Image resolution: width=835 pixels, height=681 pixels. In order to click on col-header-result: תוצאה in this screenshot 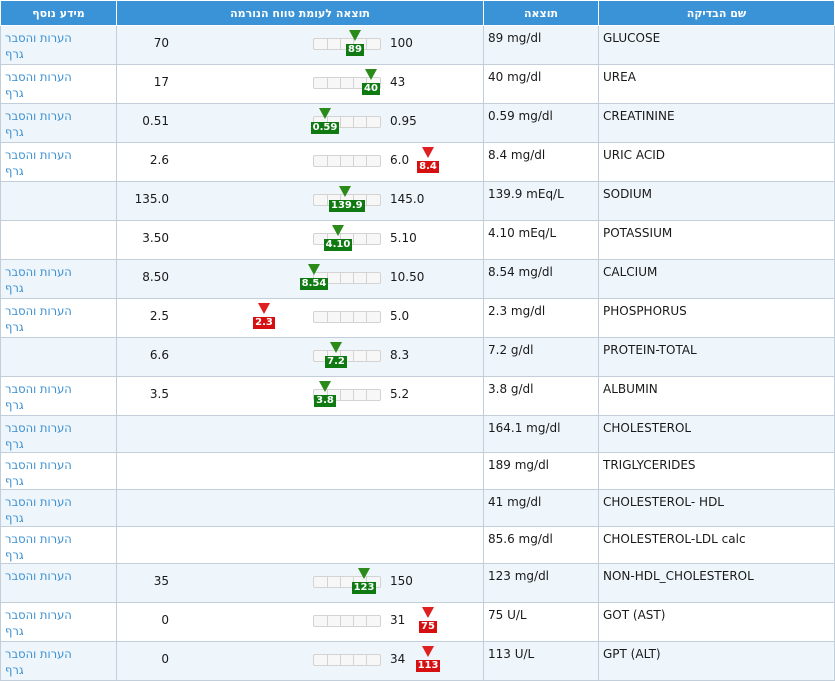, I will do `click(541, 13)`.